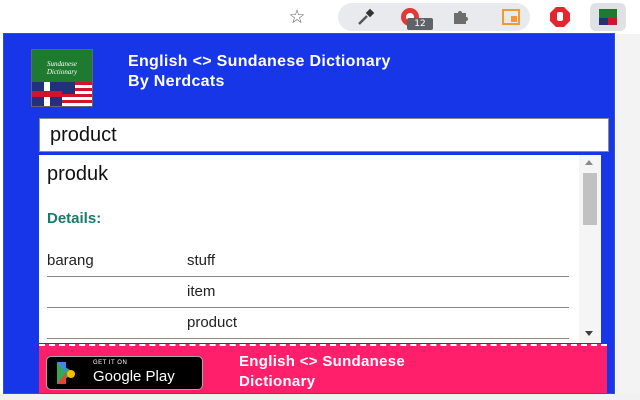  What do you see at coordinates (560, 17) in the screenshot?
I see `adblock-icon` at bounding box center [560, 17].